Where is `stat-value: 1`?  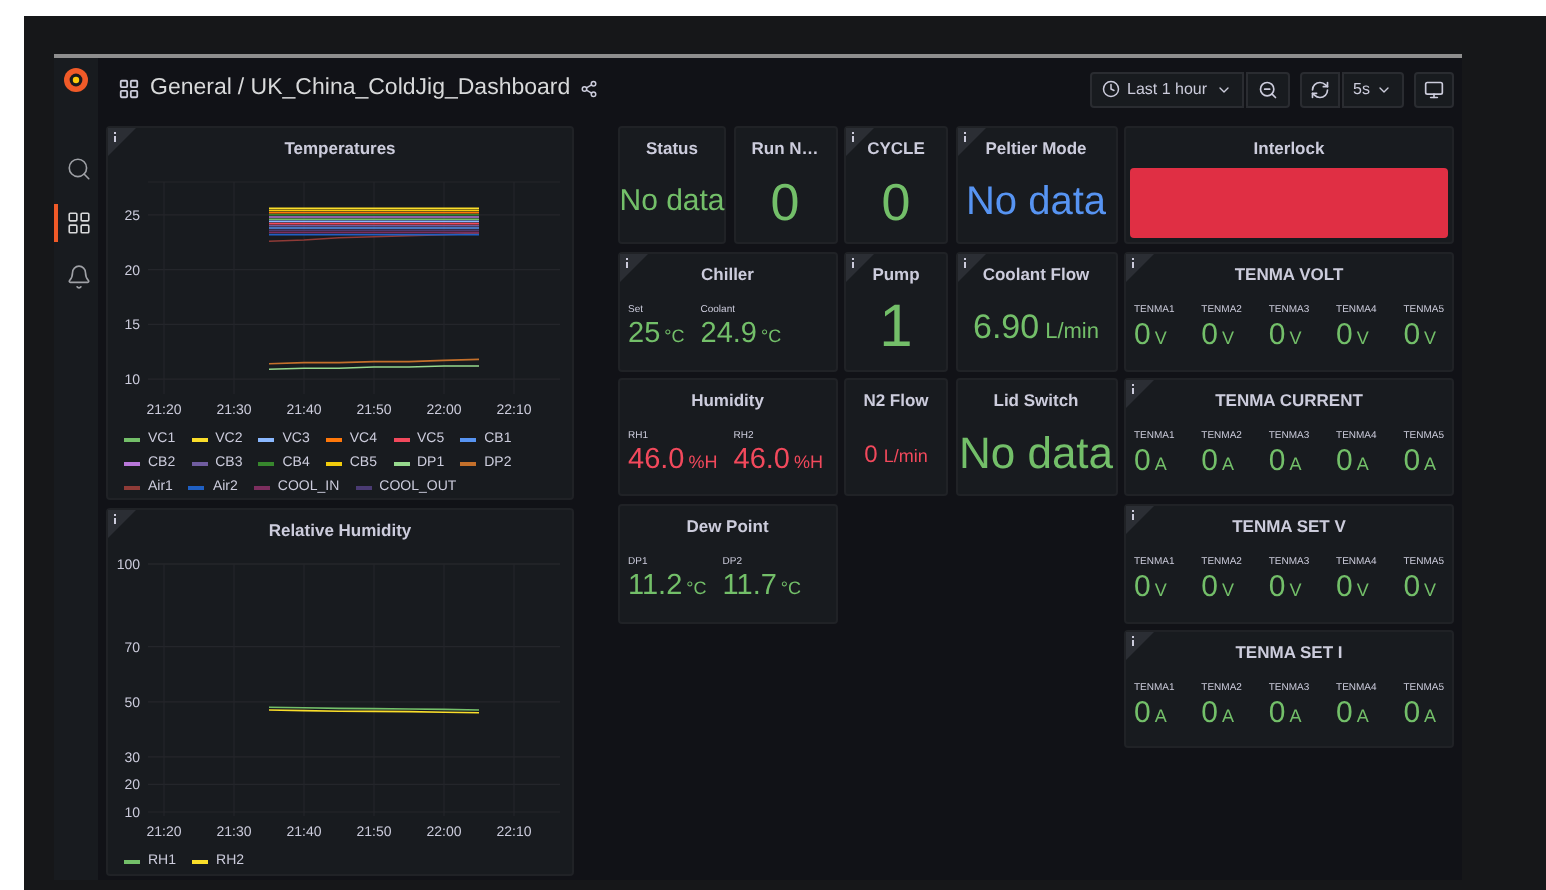
stat-value: 1 is located at coordinates (896, 327).